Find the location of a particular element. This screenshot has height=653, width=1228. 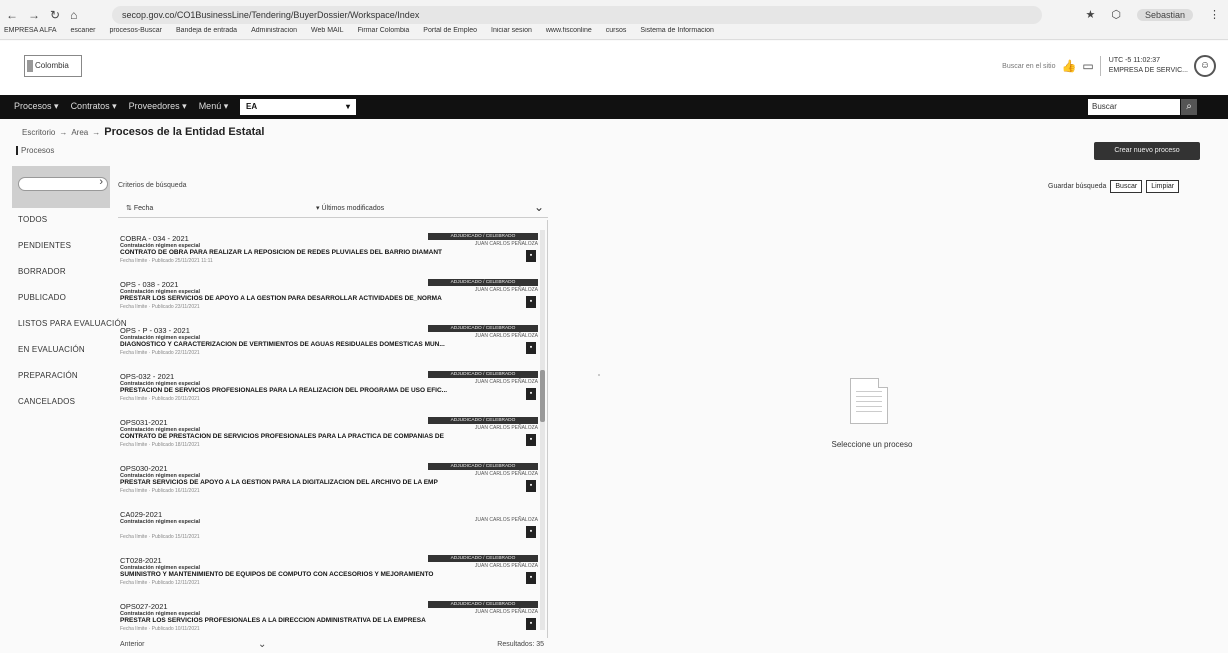

process-reference: COBRA - 034 - 2021 is located at coordinates (154, 238).